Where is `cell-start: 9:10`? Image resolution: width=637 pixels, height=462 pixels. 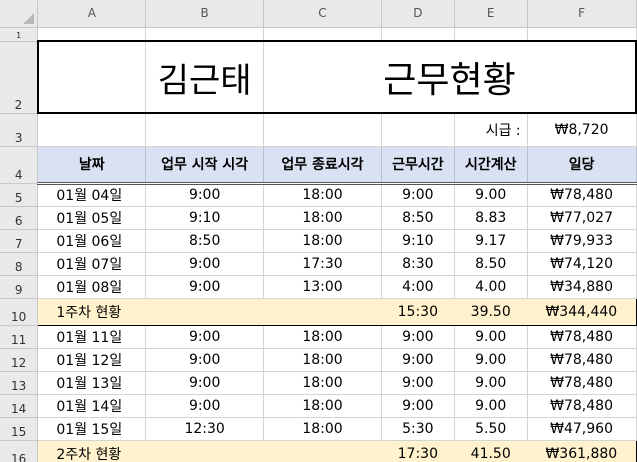 cell-start: 9:10 is located at coordinates (205, 218).